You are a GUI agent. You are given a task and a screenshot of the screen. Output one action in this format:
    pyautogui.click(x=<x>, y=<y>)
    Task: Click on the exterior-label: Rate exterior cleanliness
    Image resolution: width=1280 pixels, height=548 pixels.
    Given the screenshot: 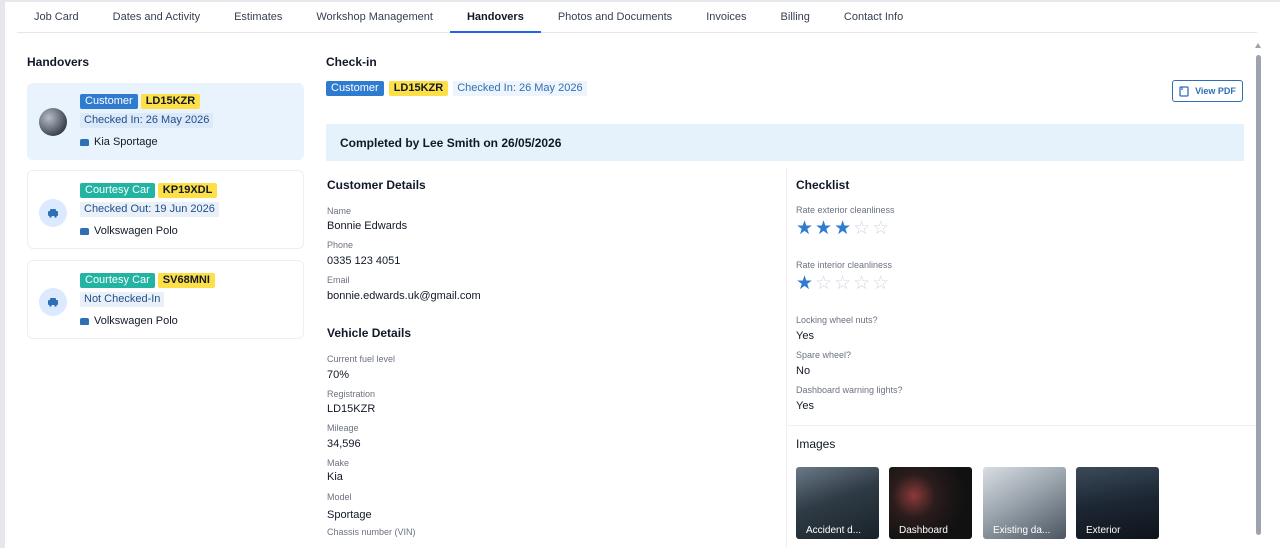 What is the action you would take?
    pyautogui.click(x=845, y=210)
    